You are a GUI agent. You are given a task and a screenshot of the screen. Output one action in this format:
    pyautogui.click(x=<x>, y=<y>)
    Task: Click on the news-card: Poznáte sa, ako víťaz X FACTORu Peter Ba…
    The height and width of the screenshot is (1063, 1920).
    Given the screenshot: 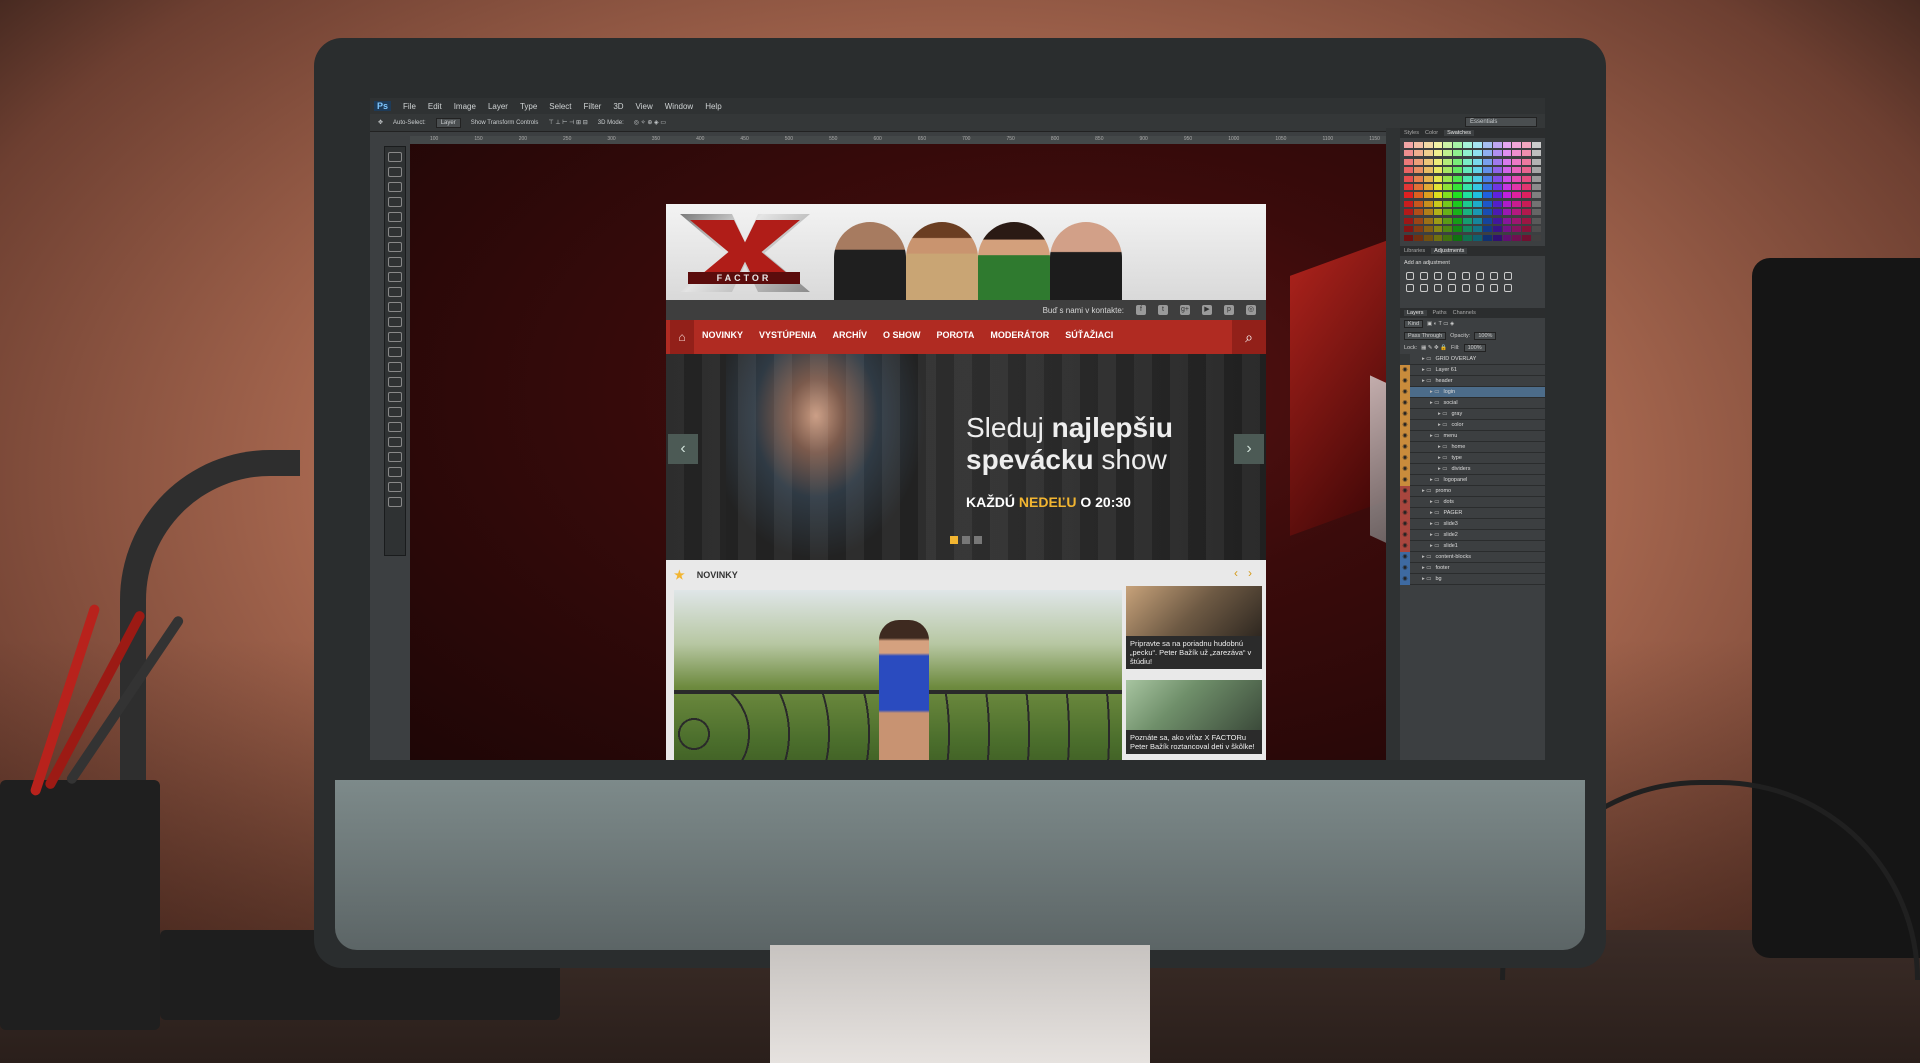 What is the action you would take?
    pyautogui.click(x=1194, y=717)
    